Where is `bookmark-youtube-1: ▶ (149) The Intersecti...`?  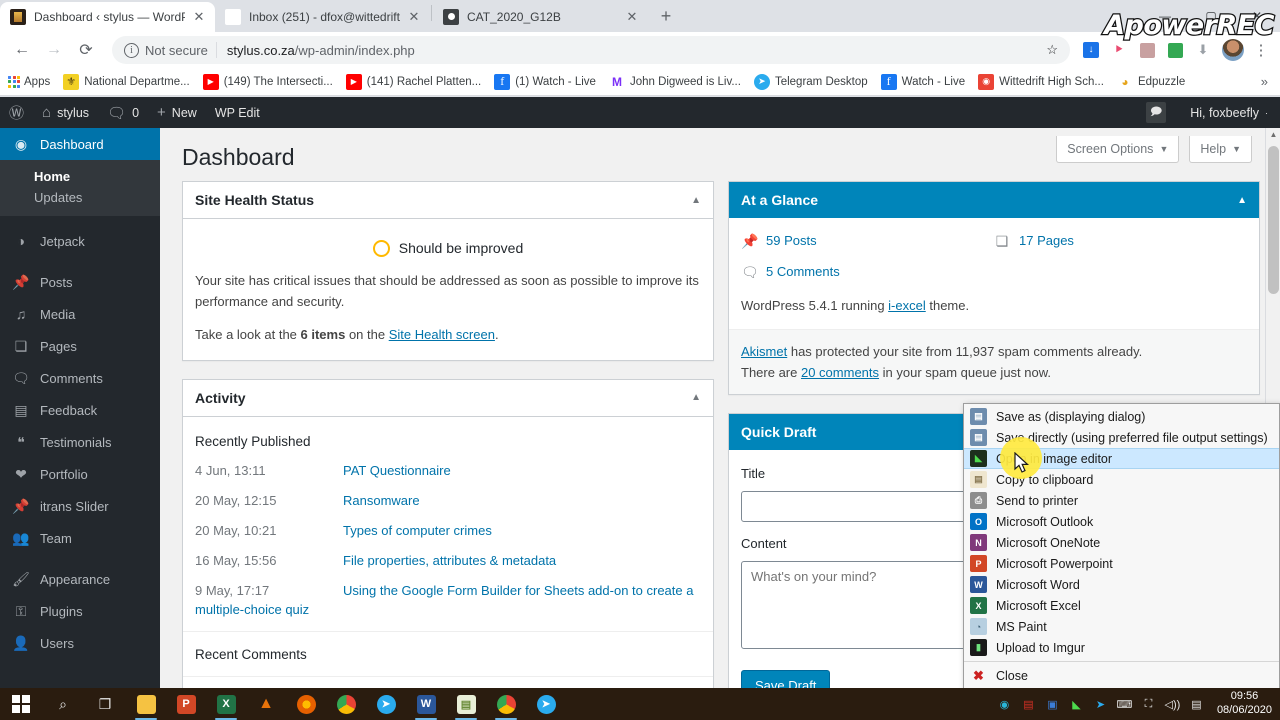
bookmark-youtube-1: ▶ (149) The Intersecti... is located at coordinates (267, 81).